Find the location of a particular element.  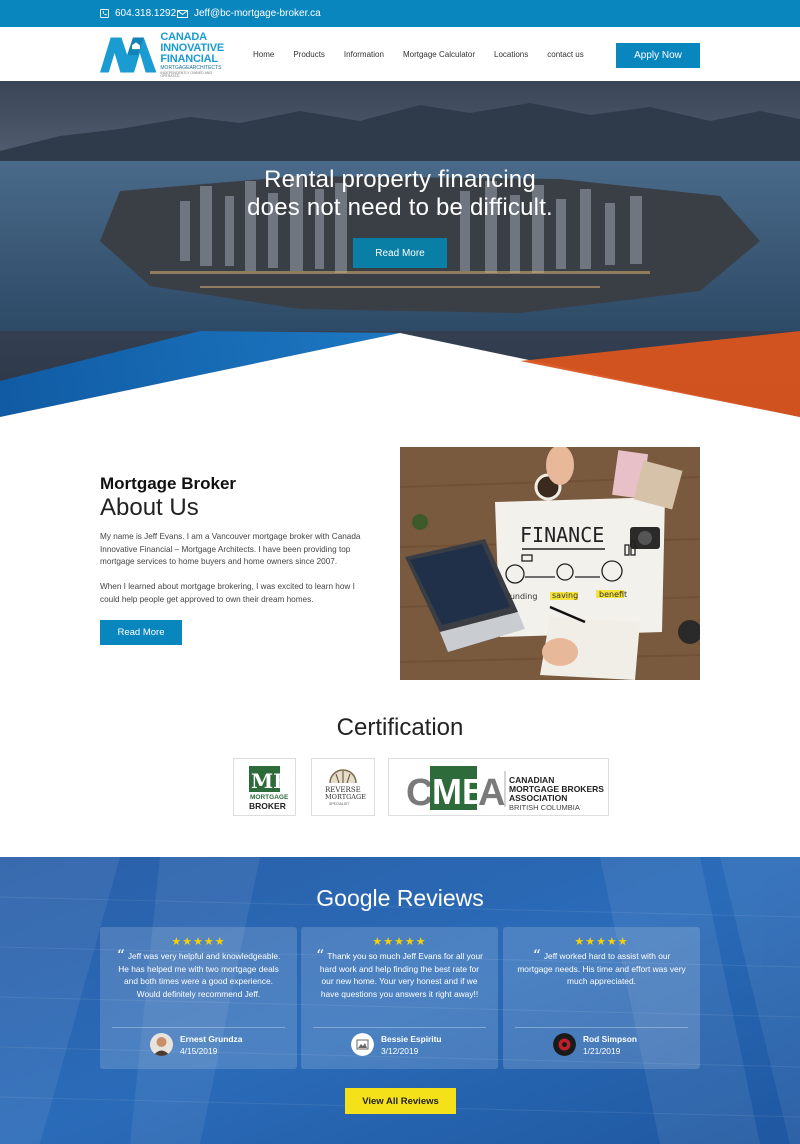

logo-mark-icon is located at coordinates (128, 55).